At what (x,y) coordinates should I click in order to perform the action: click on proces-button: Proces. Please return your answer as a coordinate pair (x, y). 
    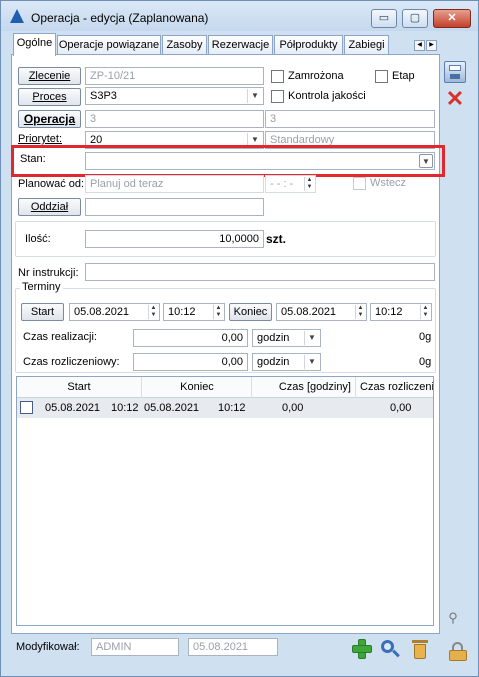
    Looking at the image, I should click on (49, 97).